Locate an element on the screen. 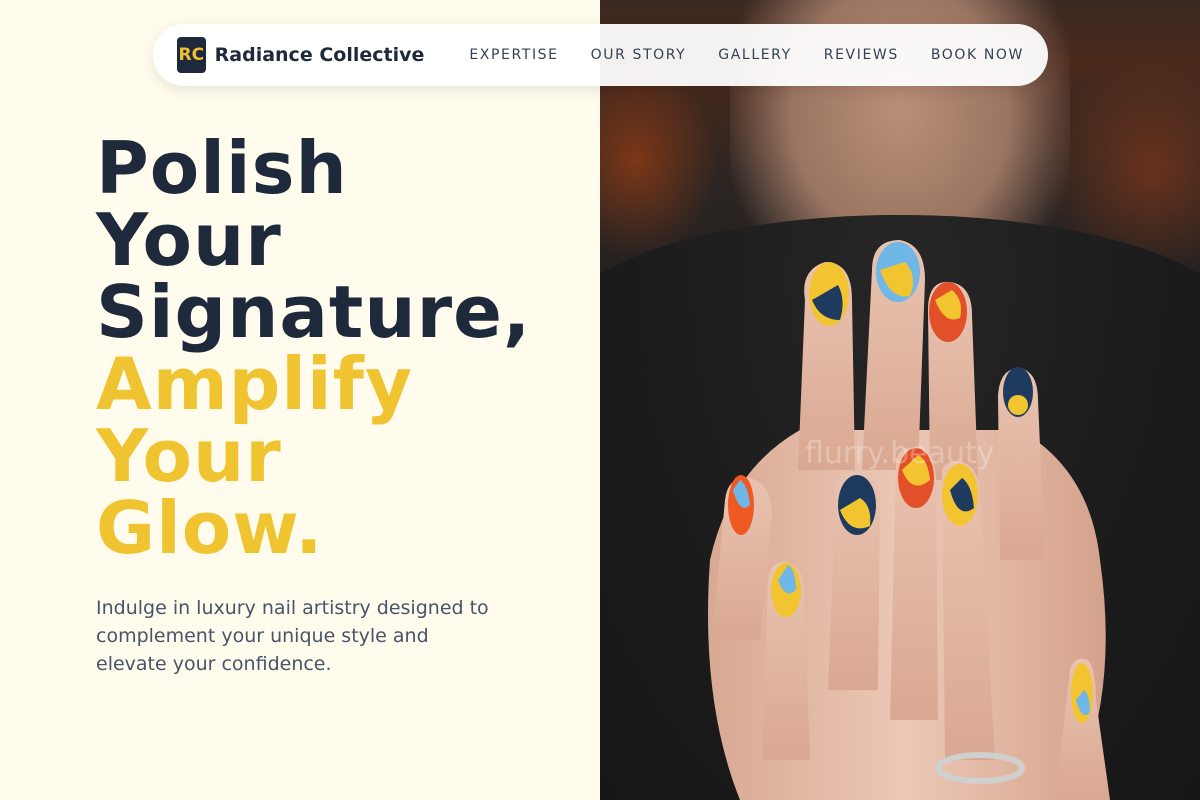 The height and width of the screenshot is (800, 1200). headline-line: Your is located at coordinates (189, 240).